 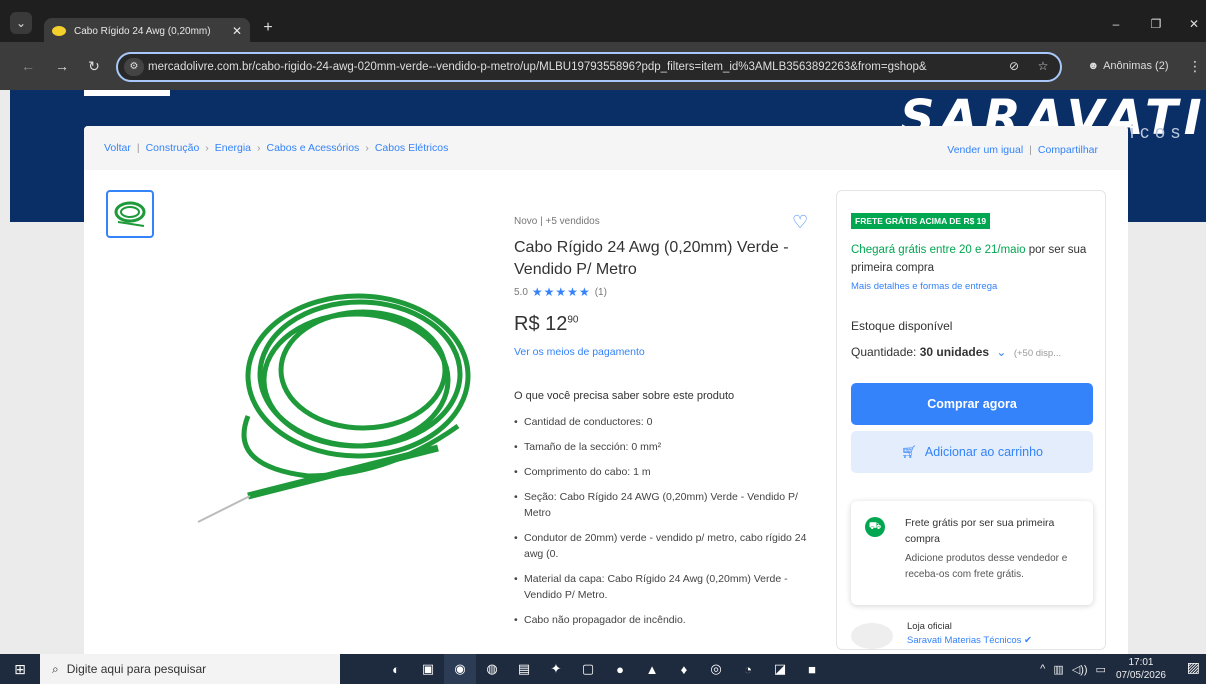 I want to click on cortana-icon: ◐, so click(x=396, y=669).